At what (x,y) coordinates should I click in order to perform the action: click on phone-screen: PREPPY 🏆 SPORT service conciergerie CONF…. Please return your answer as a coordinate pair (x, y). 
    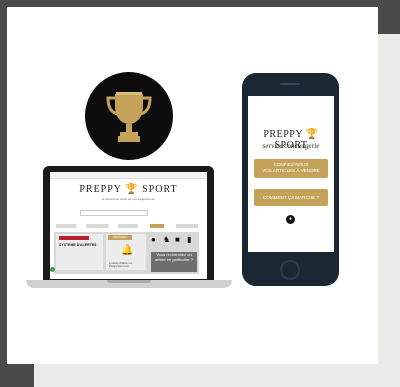
    Looking at the image, I should click on (291, 174).